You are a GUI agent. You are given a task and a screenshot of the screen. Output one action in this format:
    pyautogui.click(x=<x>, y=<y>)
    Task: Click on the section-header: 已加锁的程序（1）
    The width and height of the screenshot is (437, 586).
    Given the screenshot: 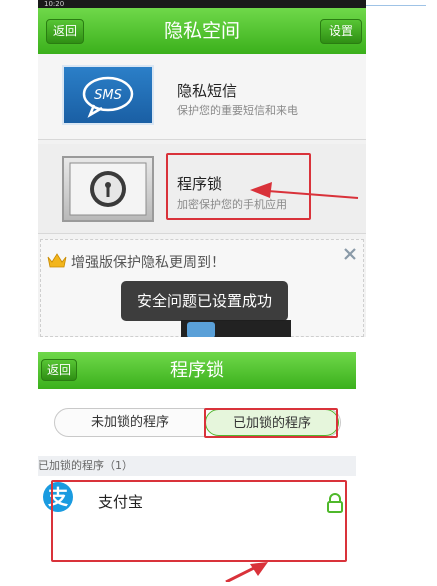 What is the action you would take?
    pyautogui.click(x=197, y=466)
    